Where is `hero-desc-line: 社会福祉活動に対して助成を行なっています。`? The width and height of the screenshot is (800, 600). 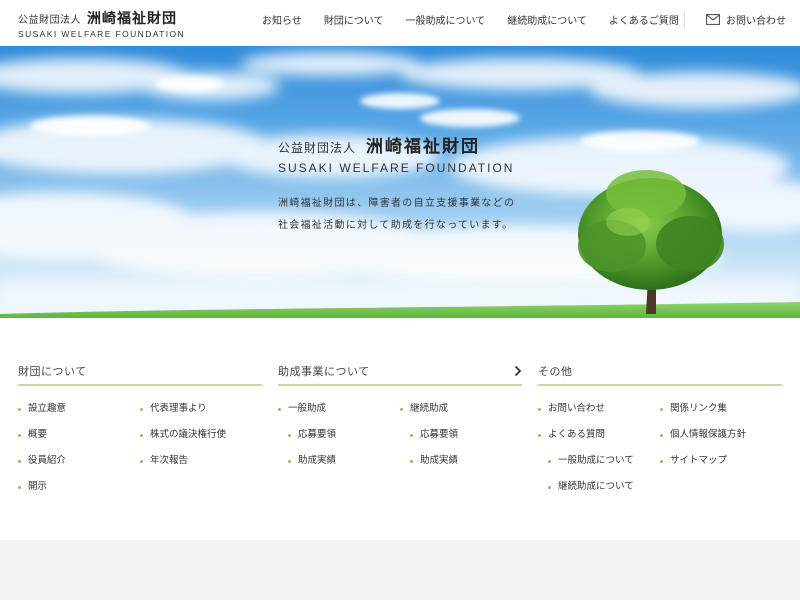
hero-desc-line: 社会福祉活動に対して助成を行なっています。 is located at coordinates (396, 225).